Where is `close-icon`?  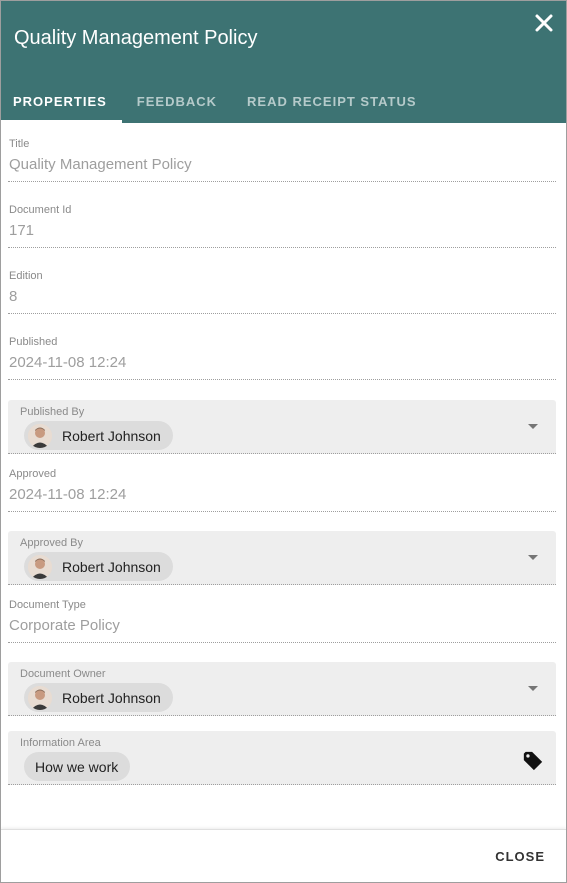
close-icon is located at coordinates (544, 23).